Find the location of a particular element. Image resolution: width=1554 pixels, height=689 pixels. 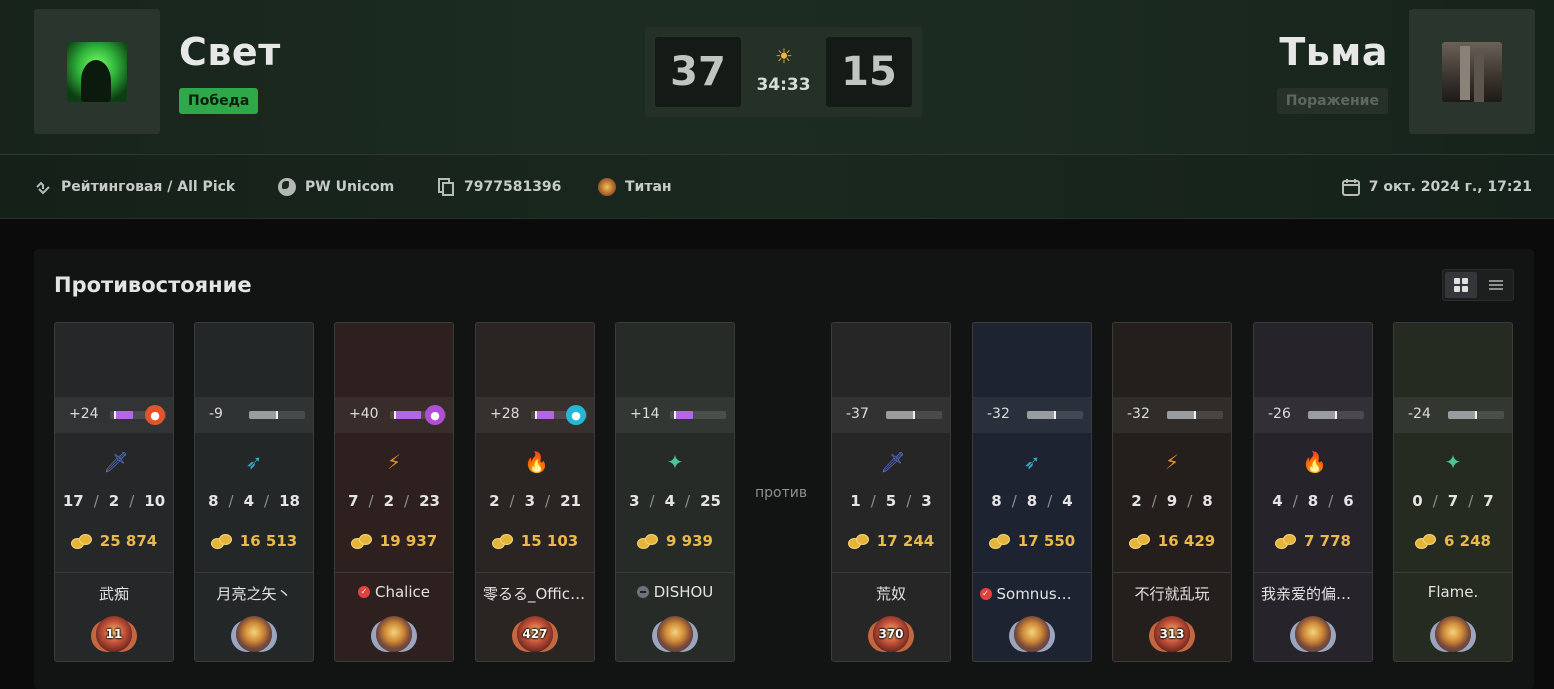

networth-value: 15 103 is located at coordinates (549, 541).